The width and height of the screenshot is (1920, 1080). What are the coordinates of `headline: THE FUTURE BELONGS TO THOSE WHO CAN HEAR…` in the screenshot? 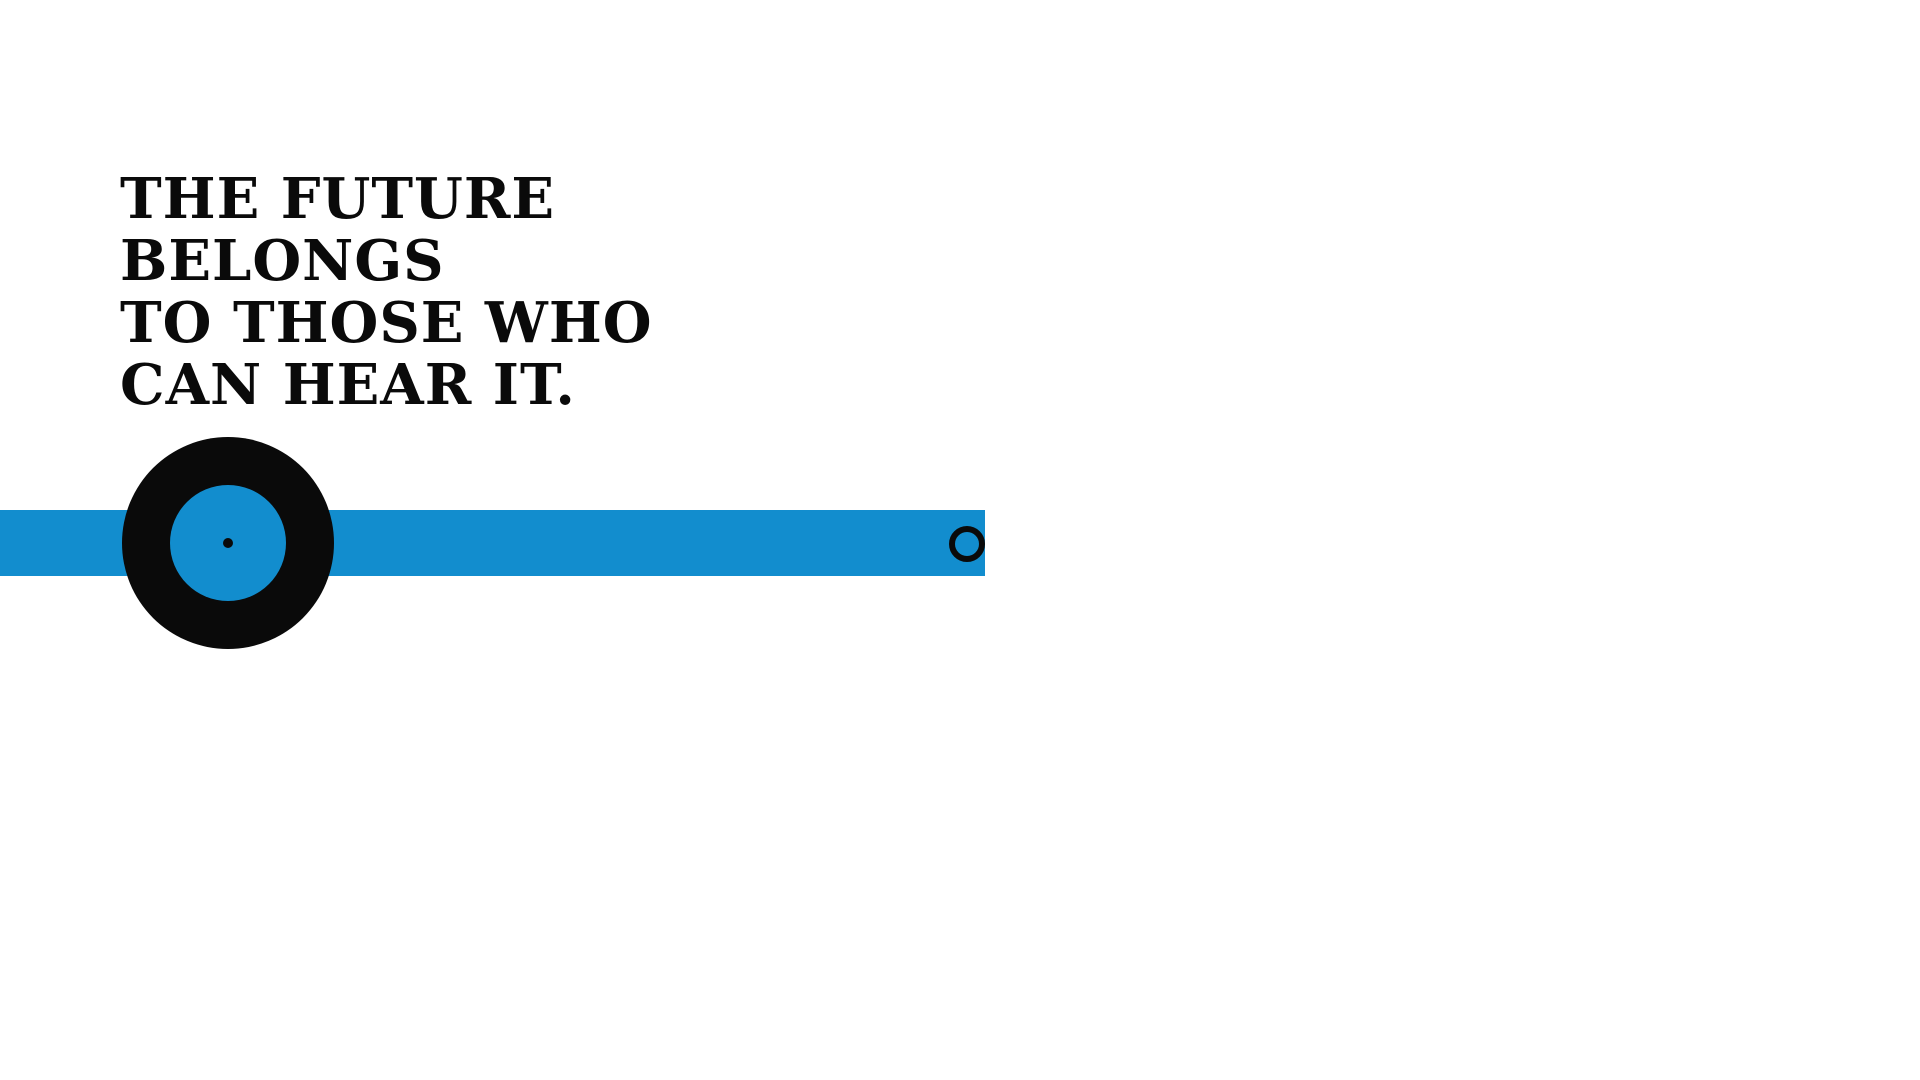 It's located at (386, 292).